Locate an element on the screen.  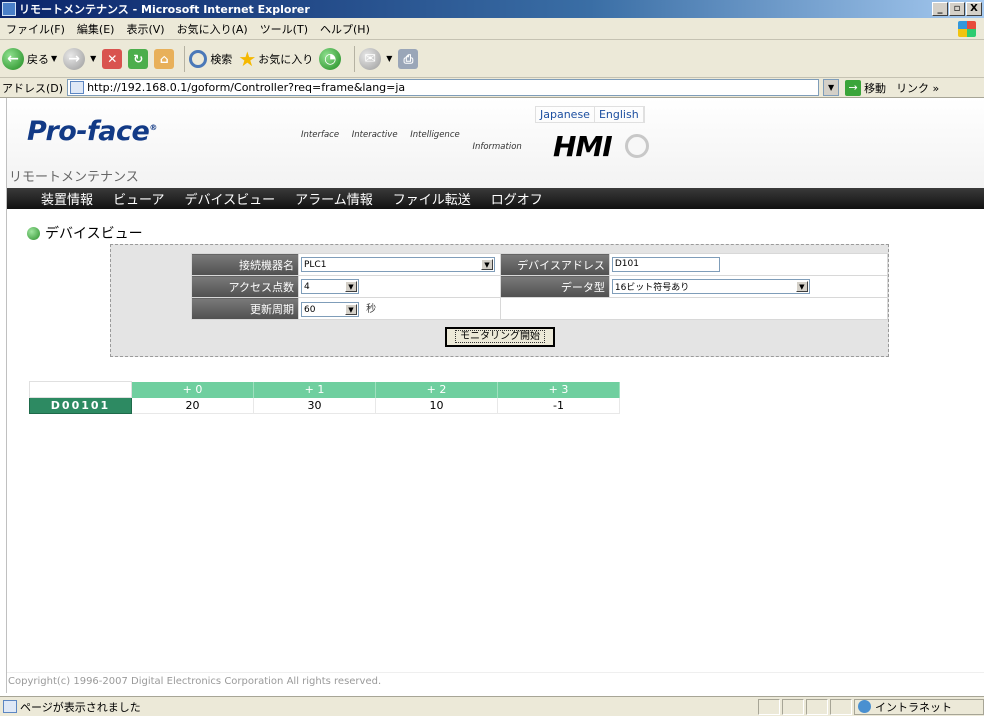
window-title: リモートメンテナンス - Microsoft Internet Explorer is located at coordinates (164, 9).